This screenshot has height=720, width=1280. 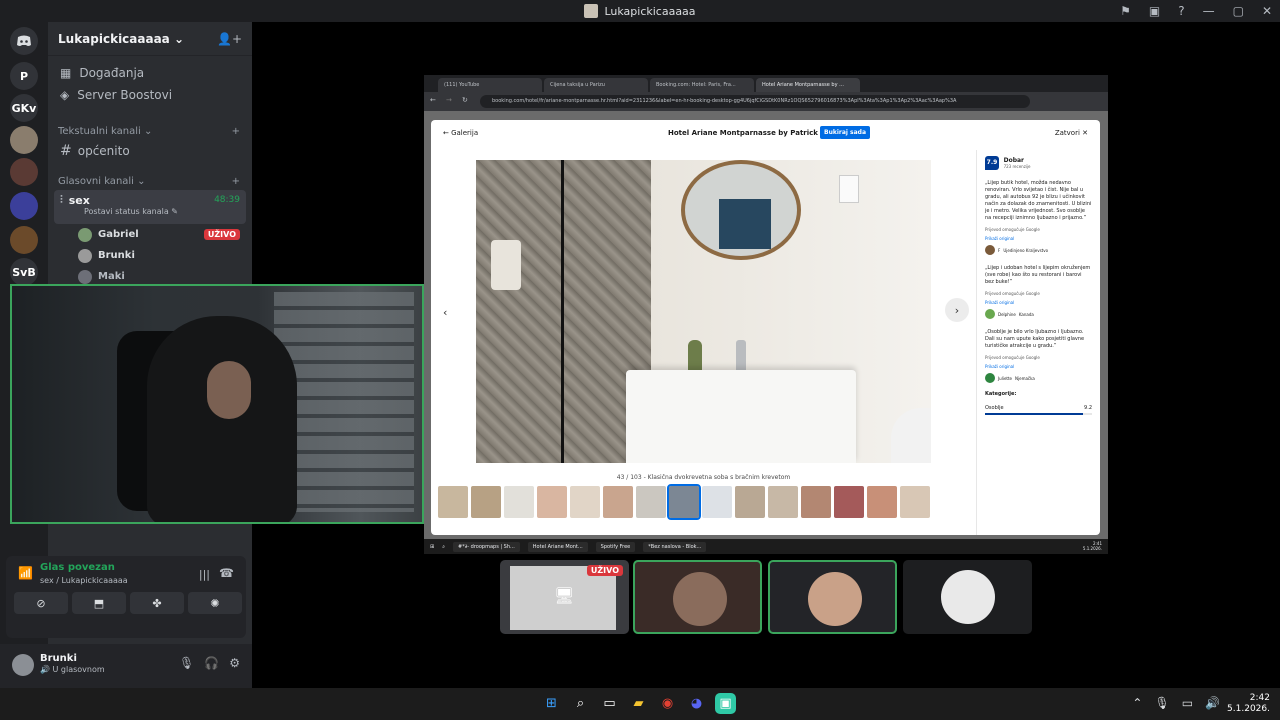 I want to click on book-now-button: Bukiraj sada, so click(x=845, y=132).